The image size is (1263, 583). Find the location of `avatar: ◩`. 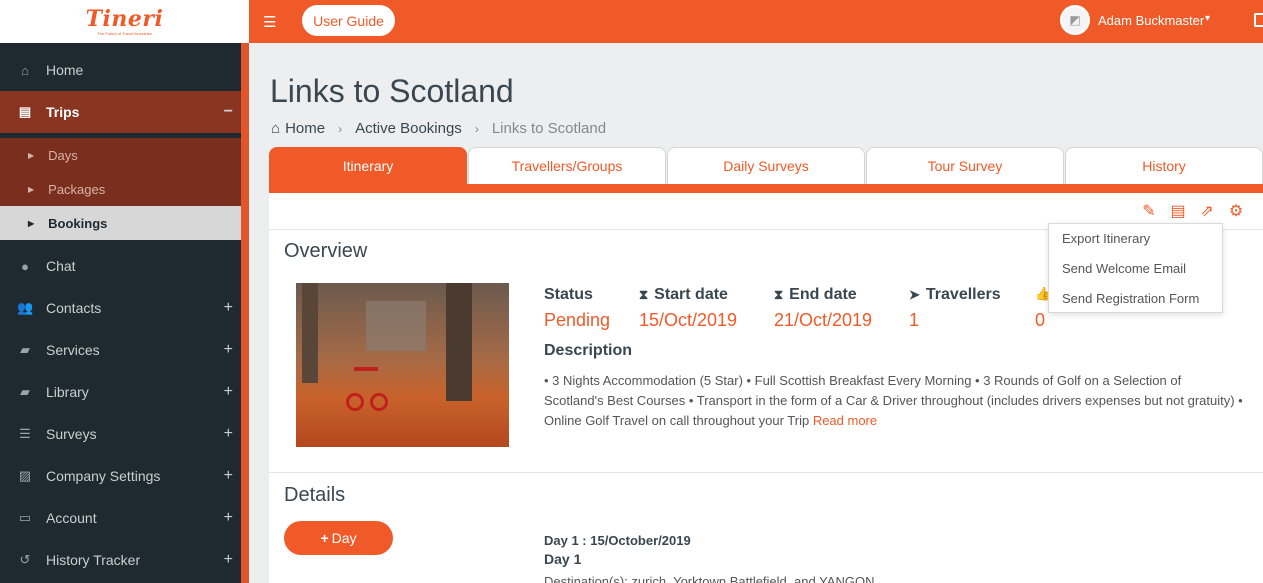

avatar: ◩ is located at coordinates (1075, 20).